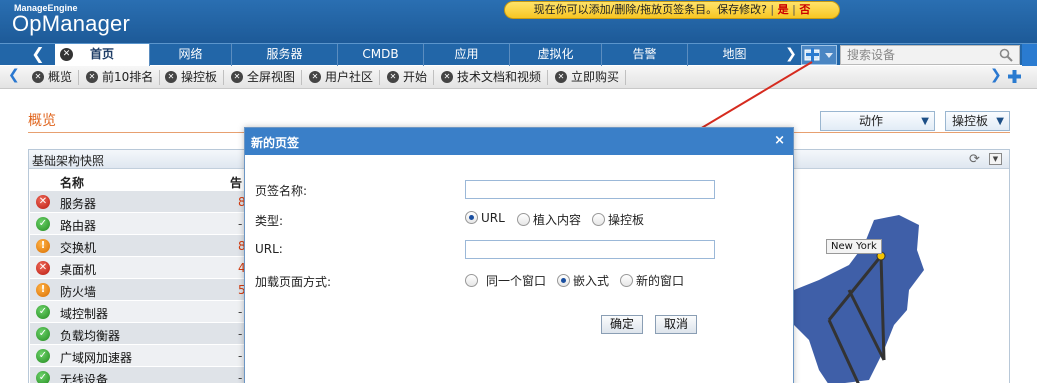 This screenshot has width=1037, height=383. I want to click on table-row: ✓ 负载均衡器 -, so click(139, 334).